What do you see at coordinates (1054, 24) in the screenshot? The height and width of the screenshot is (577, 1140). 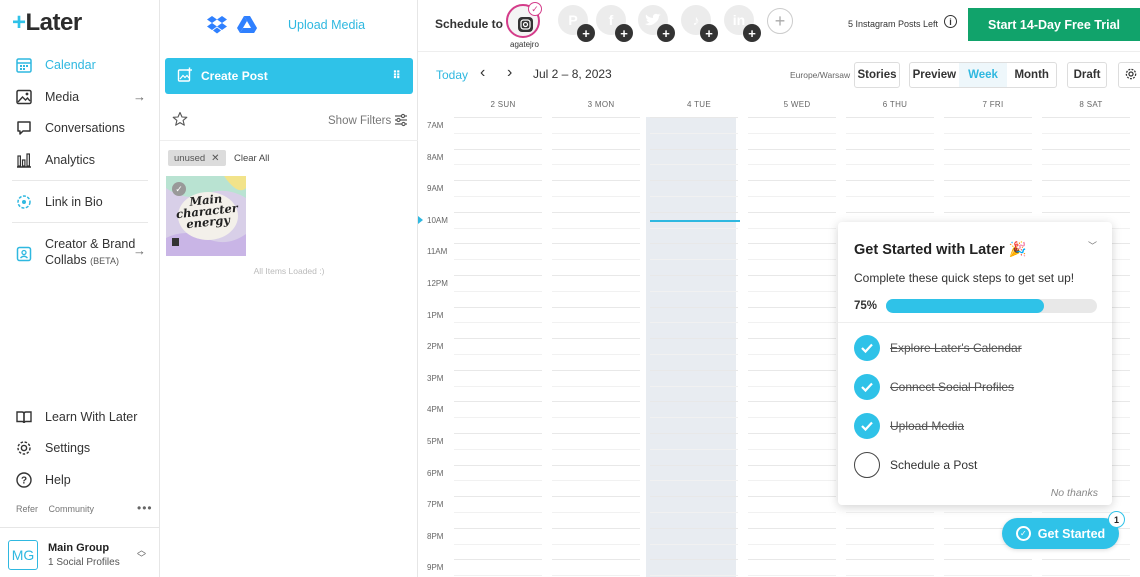 I see `start-trial-button: Start 14-Day Free Trial` at bounding box center [1054, 24].